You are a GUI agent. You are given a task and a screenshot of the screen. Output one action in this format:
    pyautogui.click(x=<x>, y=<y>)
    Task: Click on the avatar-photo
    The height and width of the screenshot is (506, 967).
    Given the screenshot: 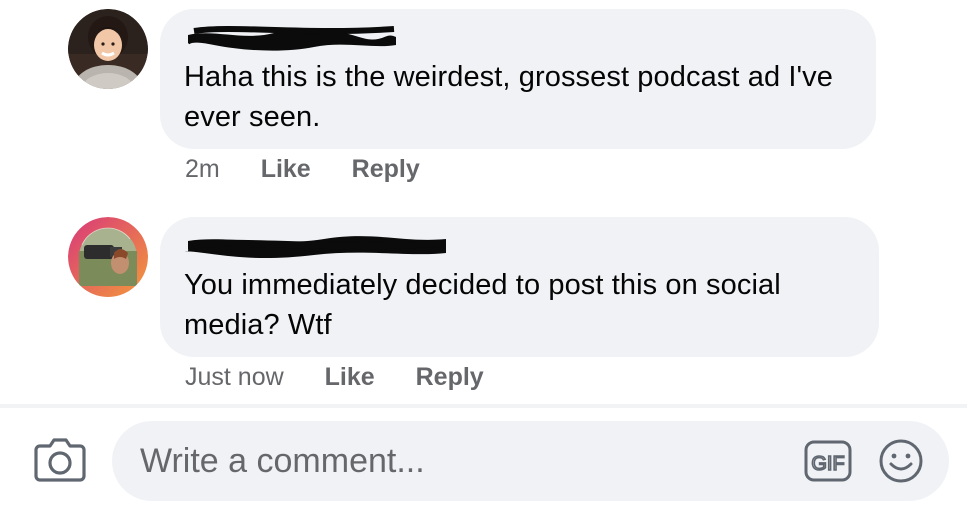 What is the action you would take?
    pyautogui.click(x=108, y=49)
    